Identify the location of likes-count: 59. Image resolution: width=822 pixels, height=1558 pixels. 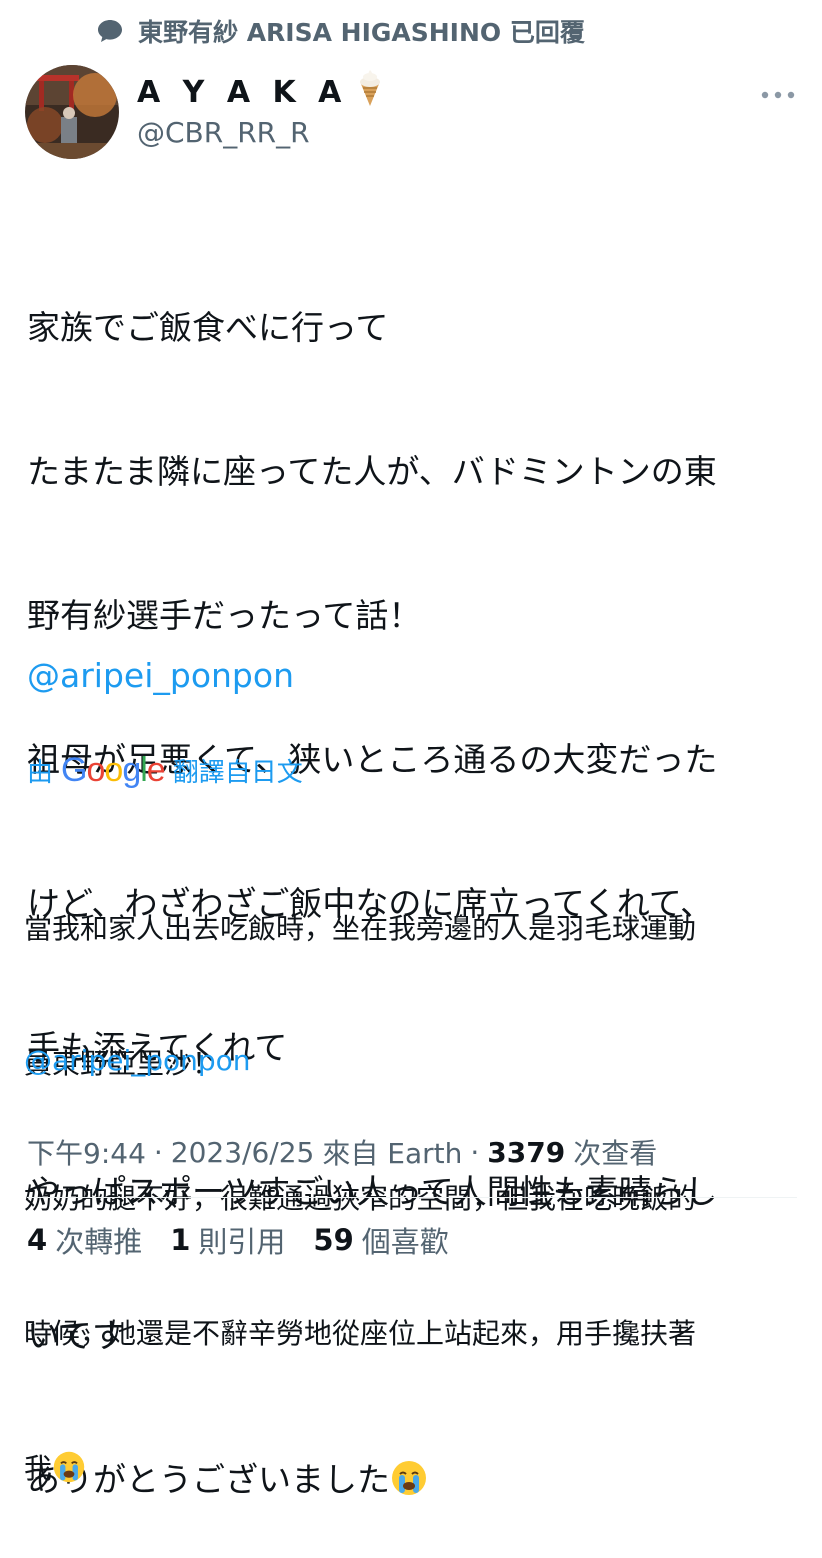
(333, 1240).